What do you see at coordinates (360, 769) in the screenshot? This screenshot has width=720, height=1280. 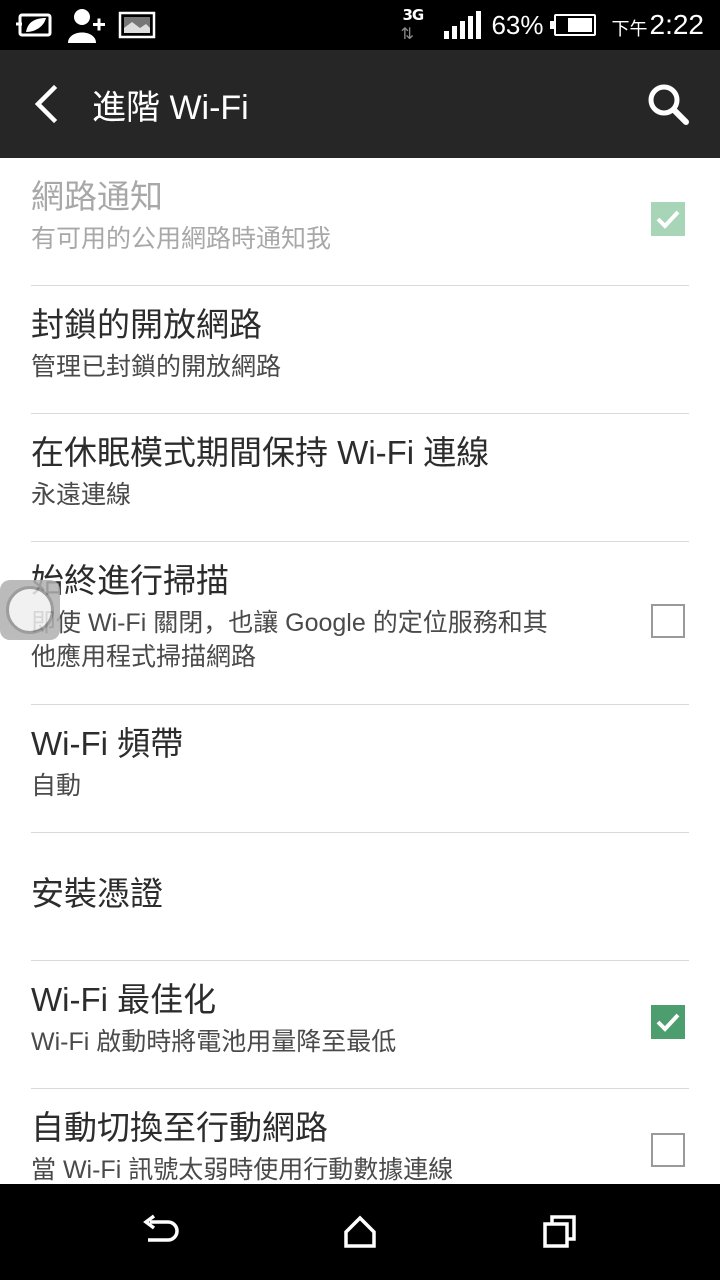 I see `setting-wifi-band: Wi-Fi 頻帶 自動` at bounding box center [360, 769].